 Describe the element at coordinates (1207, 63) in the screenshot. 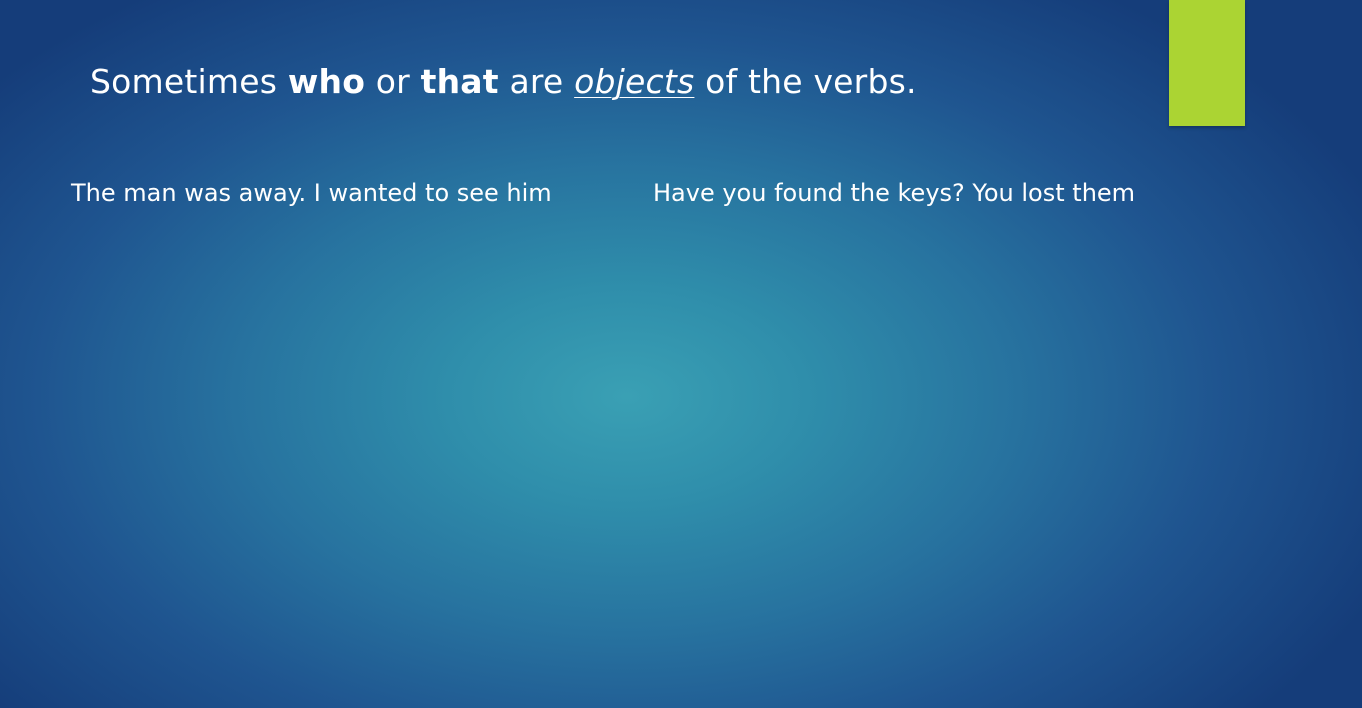

I see `accent-bar` at that location.